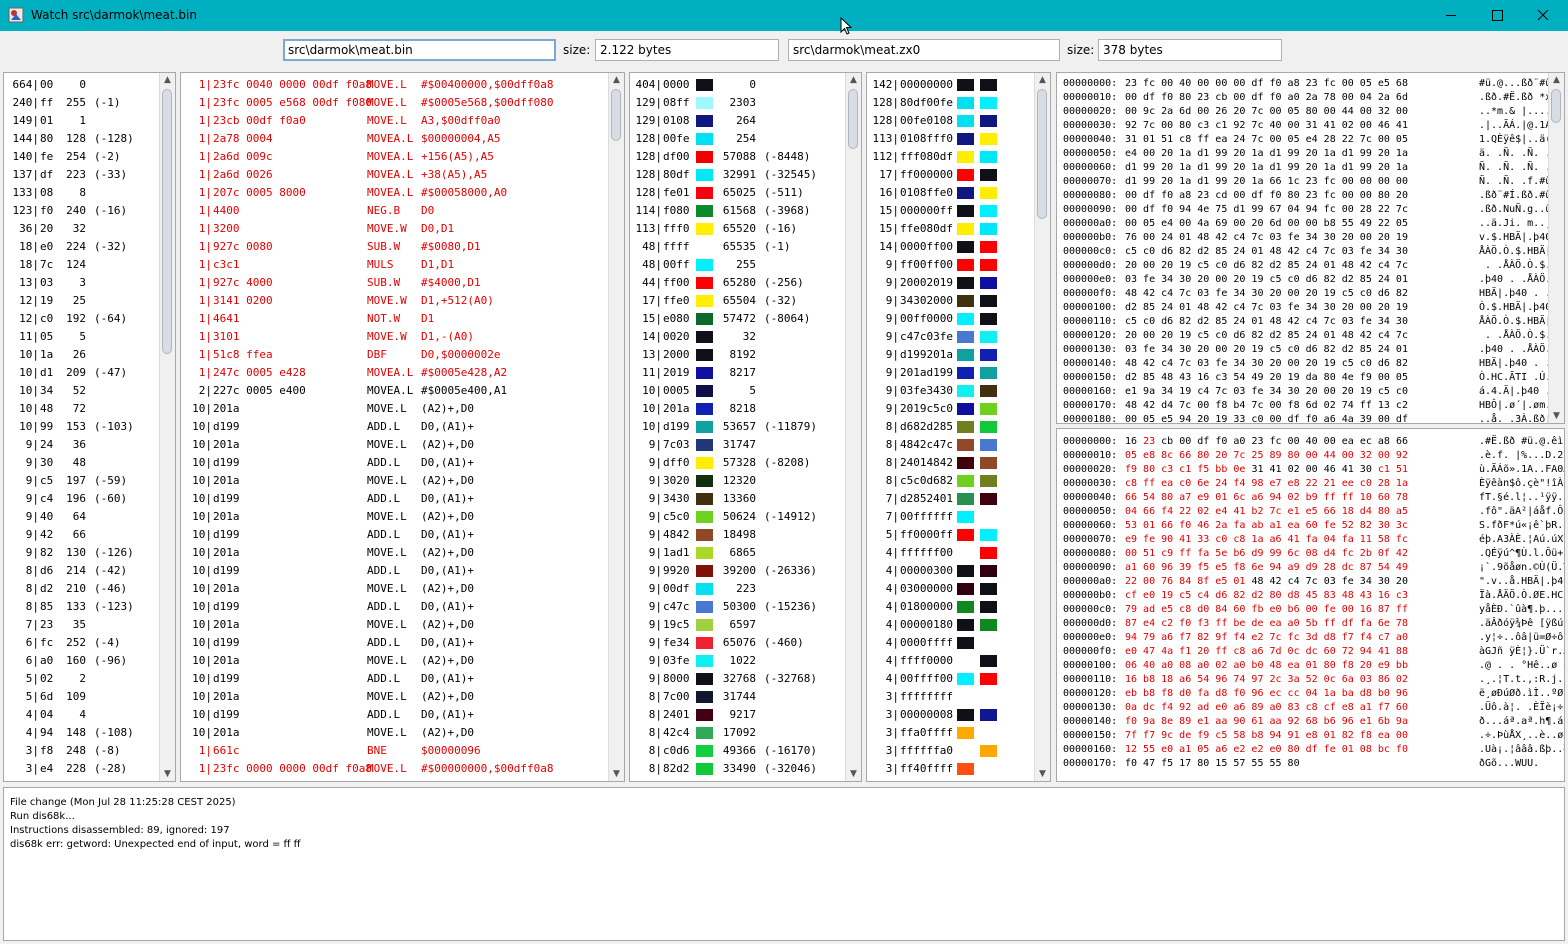 This screenshot has width=1568, height=944. Describe the element at coordinates (924, 50) in the screenshot. I see `zx0-path-field: src\darmok\meat.zx0` at that location.